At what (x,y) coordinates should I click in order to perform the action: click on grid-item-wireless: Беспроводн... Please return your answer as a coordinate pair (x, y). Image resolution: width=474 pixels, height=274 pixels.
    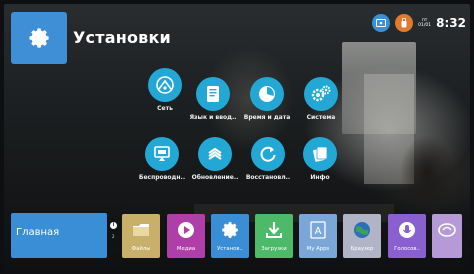
    Looking at the image, I should click on (162, 159).